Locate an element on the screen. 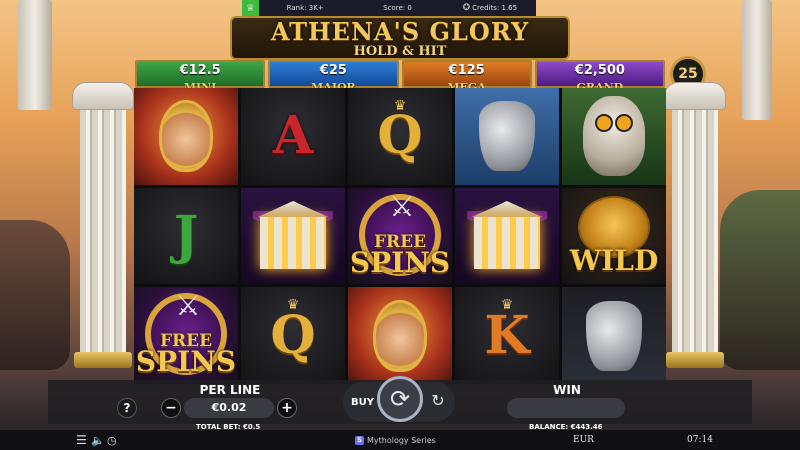  trophy-icon: ♕ is located at coordinates (250, 8).